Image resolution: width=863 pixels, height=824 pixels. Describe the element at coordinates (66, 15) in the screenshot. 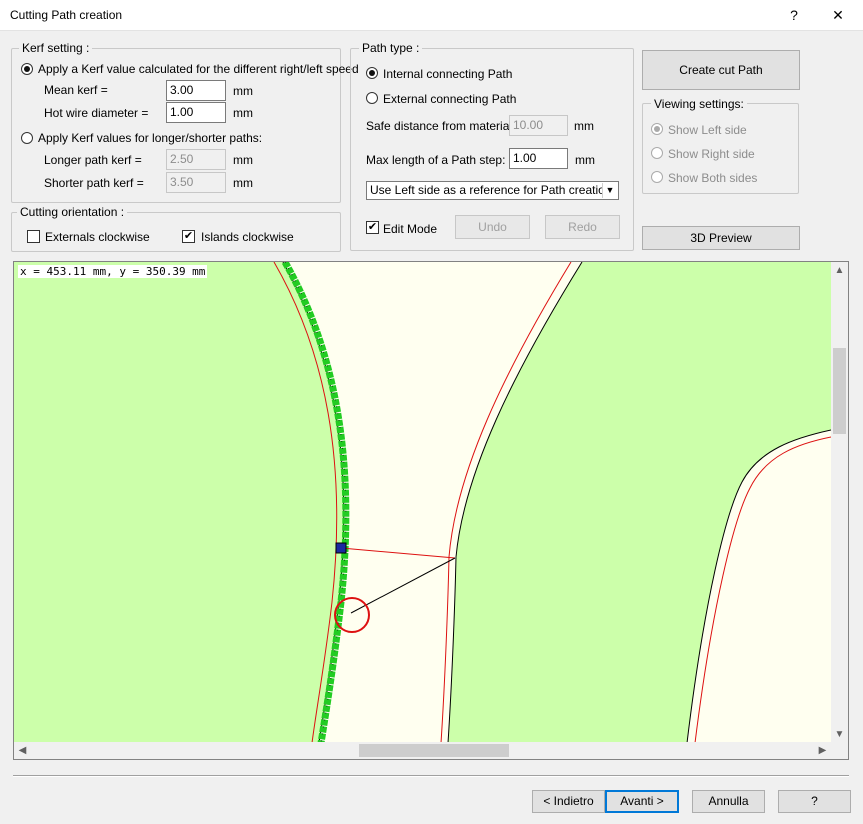

I see `window-title: Cutting Path creation` at that location.